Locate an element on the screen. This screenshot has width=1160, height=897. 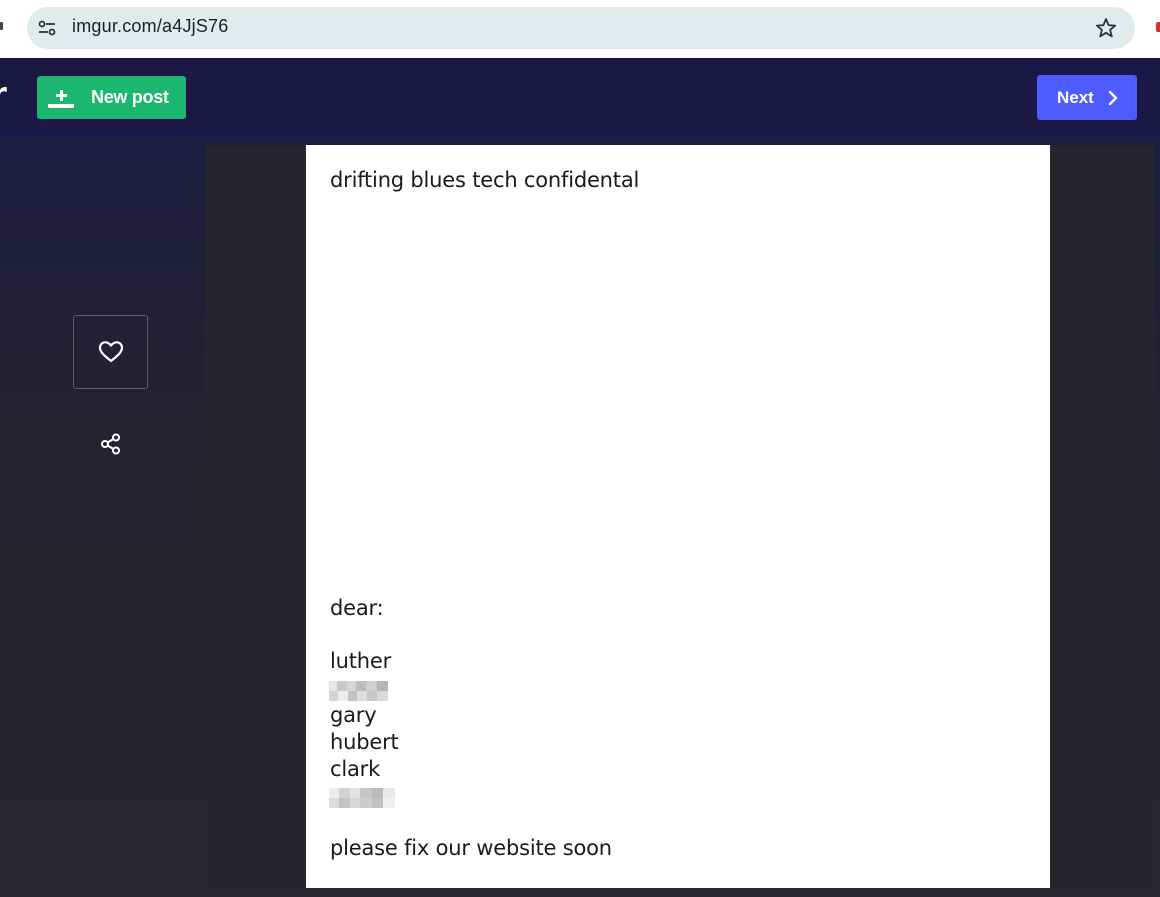
next-label: Next is located at coordinates (1075, 97).